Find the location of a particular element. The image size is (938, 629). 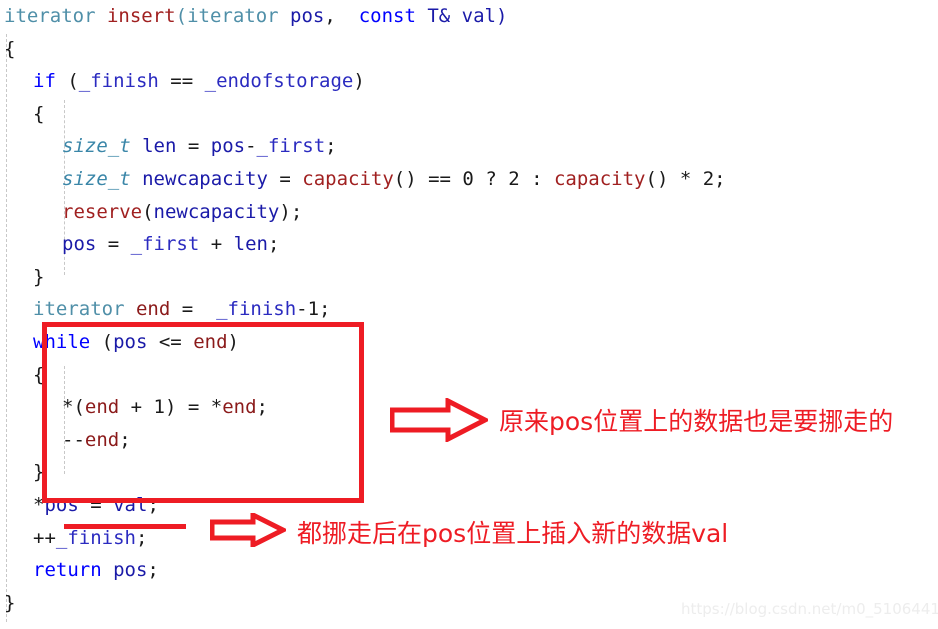

code-token: : is located at coordinates (536, 178).